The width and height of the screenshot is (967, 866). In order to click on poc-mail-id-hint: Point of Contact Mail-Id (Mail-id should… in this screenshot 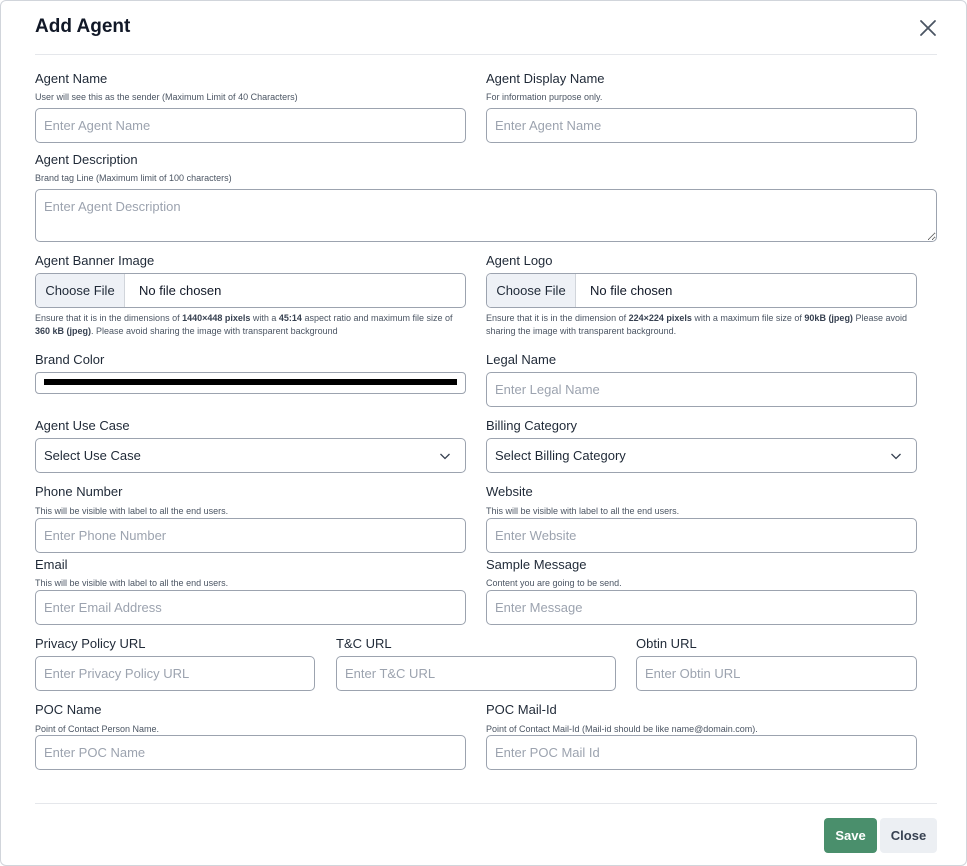, I will do `click(622, 729)`.